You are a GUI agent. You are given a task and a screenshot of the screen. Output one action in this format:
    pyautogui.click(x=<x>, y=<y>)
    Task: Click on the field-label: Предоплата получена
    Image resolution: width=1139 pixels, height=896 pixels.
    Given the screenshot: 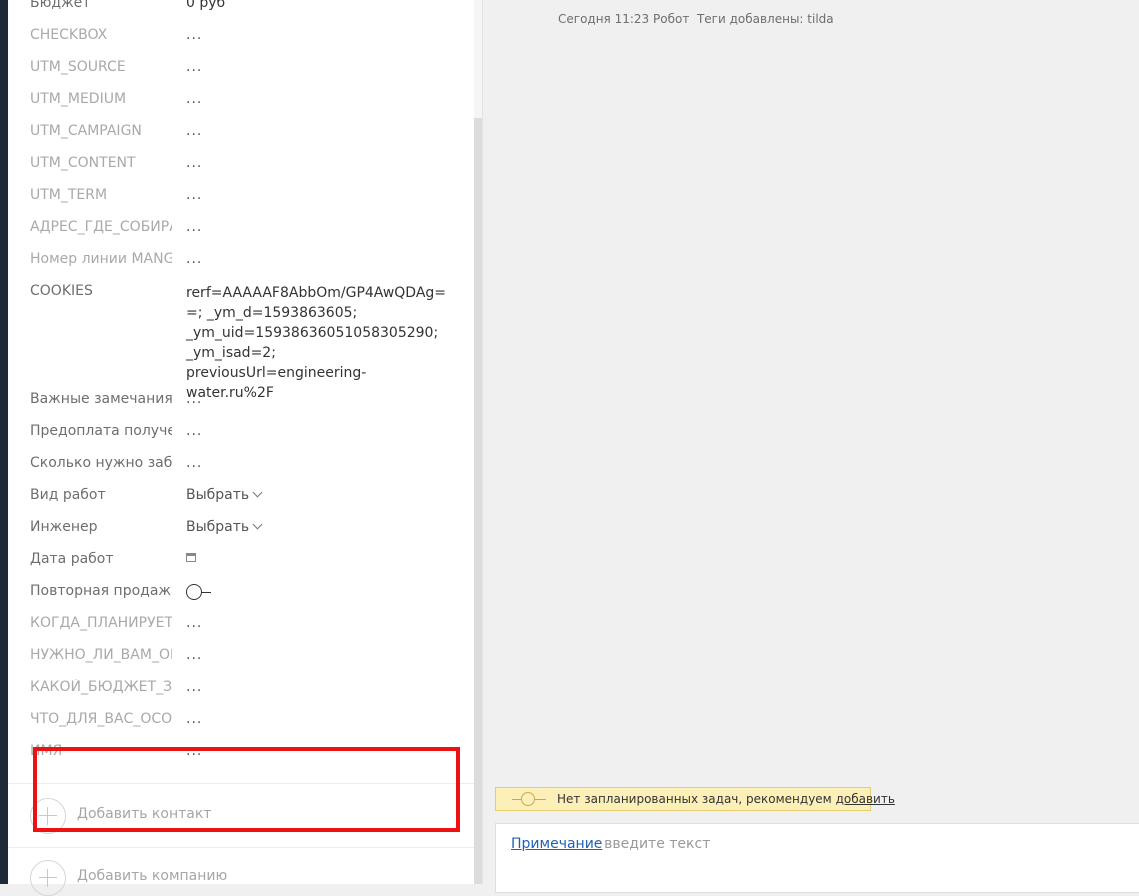 What is the action you would take?
    pyautogui.click(x=101, y=431)
    